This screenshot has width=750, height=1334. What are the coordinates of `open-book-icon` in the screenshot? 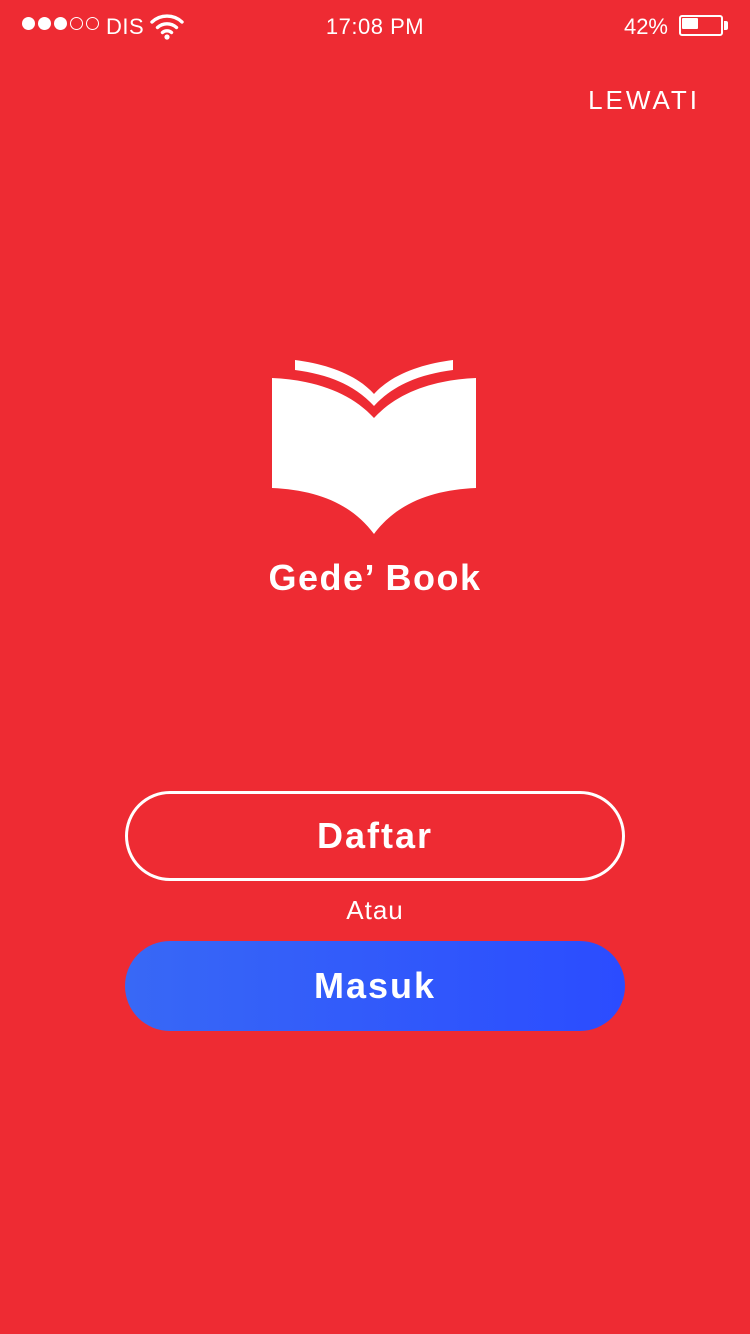 It's located at (374, 447).